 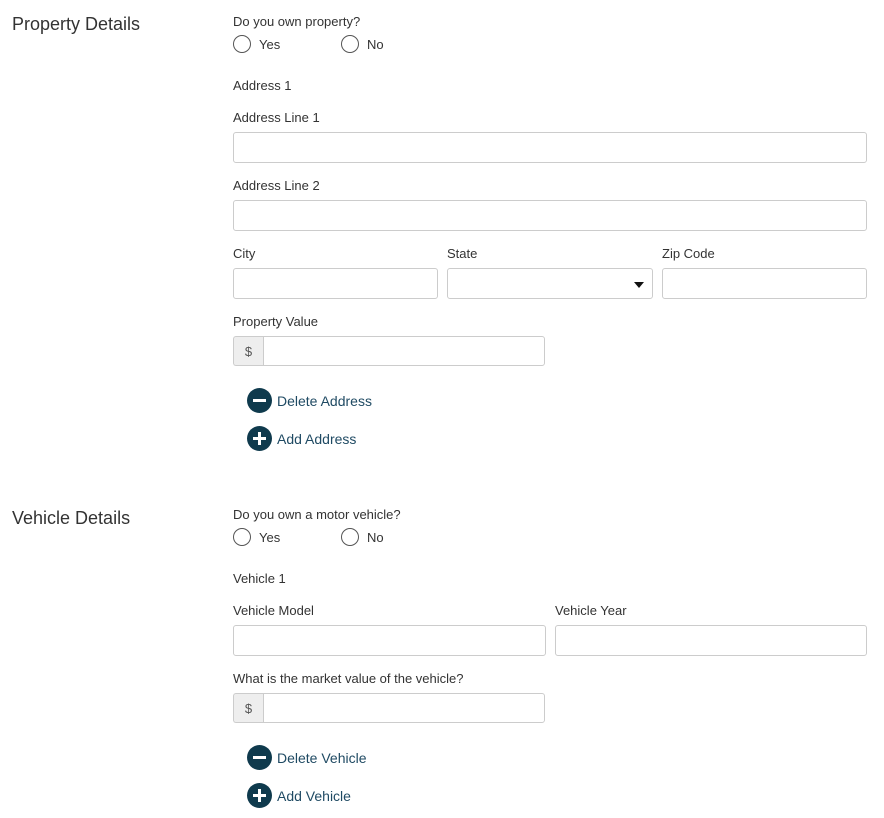 I want to click on own-property-question: Do you own property?, so click(x=297, y=21).